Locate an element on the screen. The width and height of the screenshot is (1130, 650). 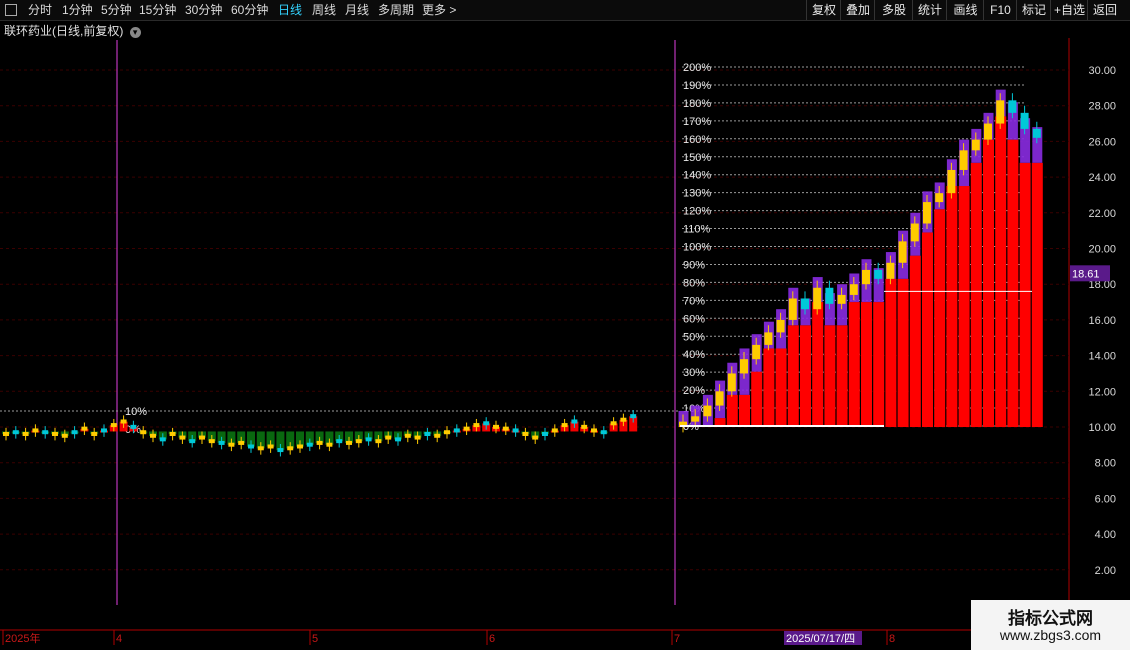
pct-label-7: 130% is located at coordinates (697, 194).